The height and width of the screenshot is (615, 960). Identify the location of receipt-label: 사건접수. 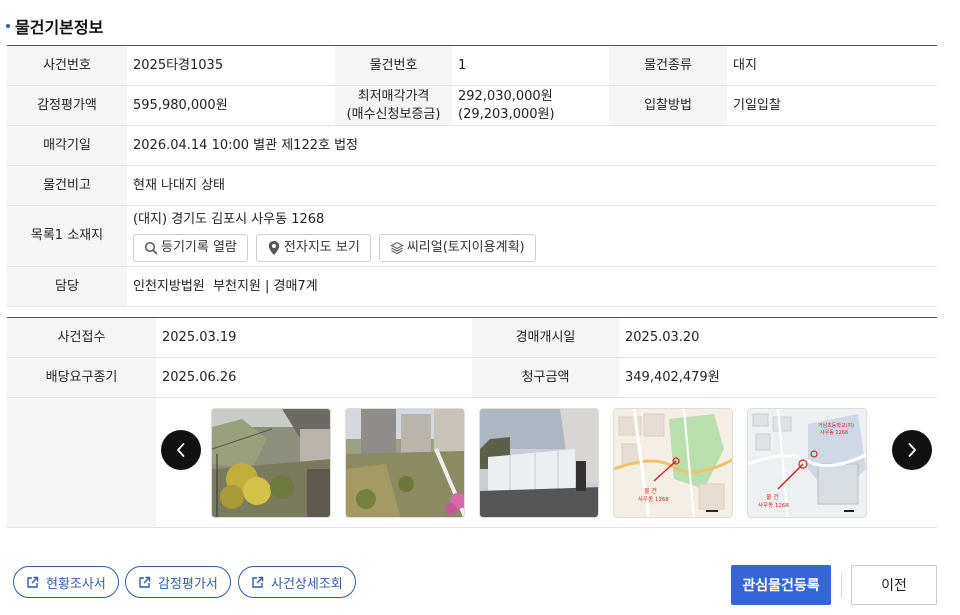
(81, 337).